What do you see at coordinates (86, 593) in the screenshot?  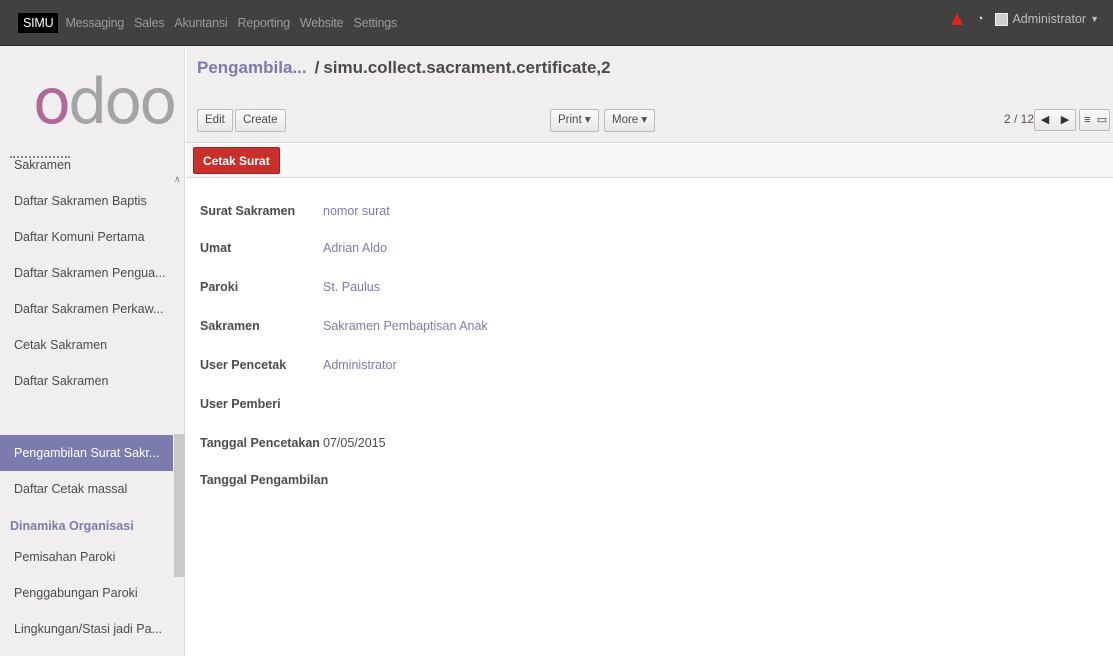 I see `sidebar-item-penggabungan-paroki: Penggabungan Paroki` at bounding box center [86, 593].